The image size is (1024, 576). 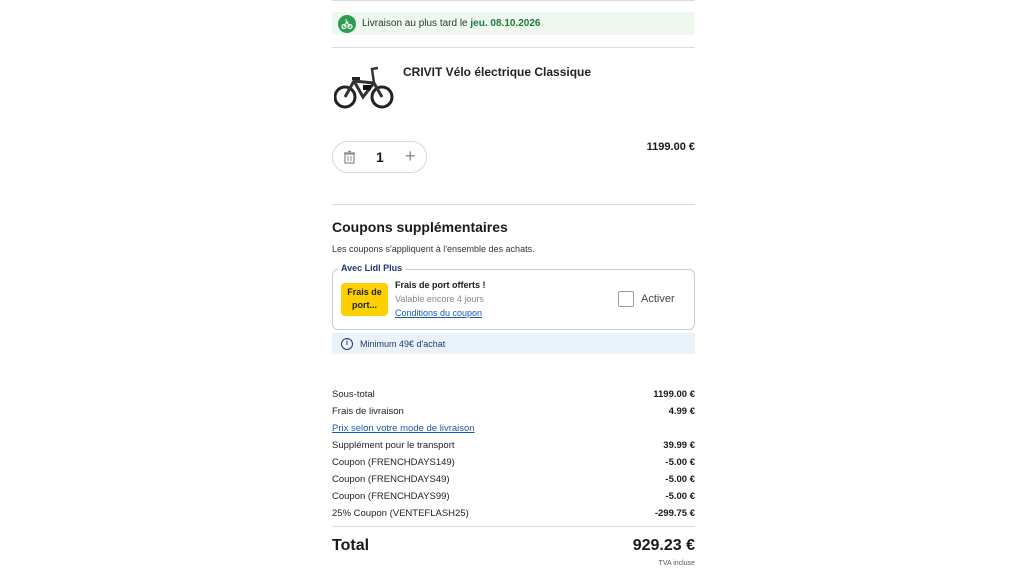 I want to click on info-icon: i, so click(x=347, y=343).